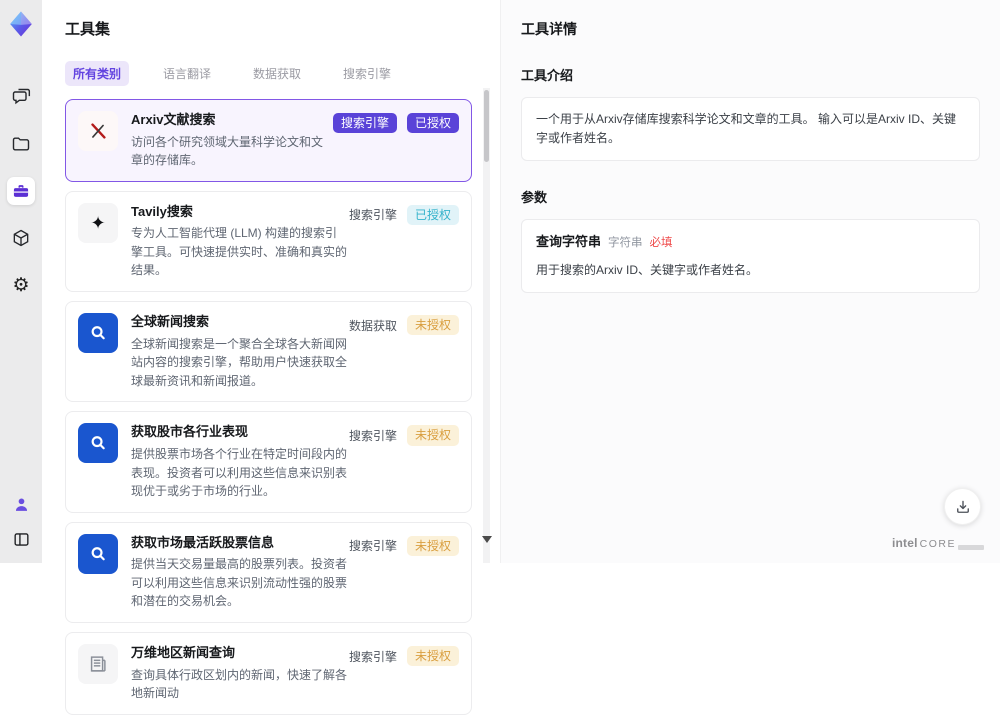  What do you see at coordinates (98, 333) in the screenshot?
I see `news-search-icon` at bounding box center [98, 333].